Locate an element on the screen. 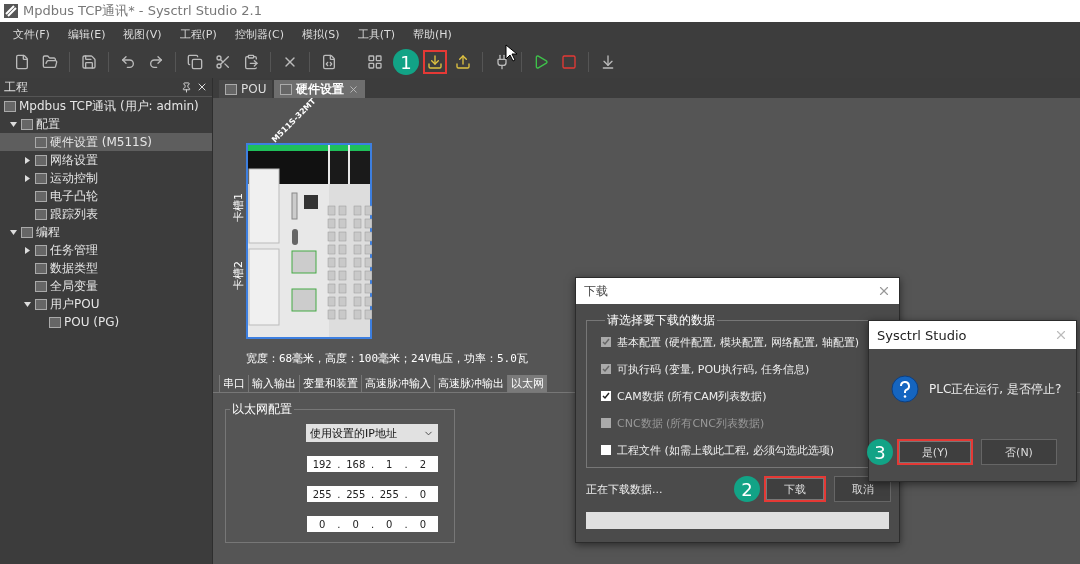 Image resolution: width=1080 pixels, height=564 pixels. dialog-button: 下载 is located at coordinates (795, 489).